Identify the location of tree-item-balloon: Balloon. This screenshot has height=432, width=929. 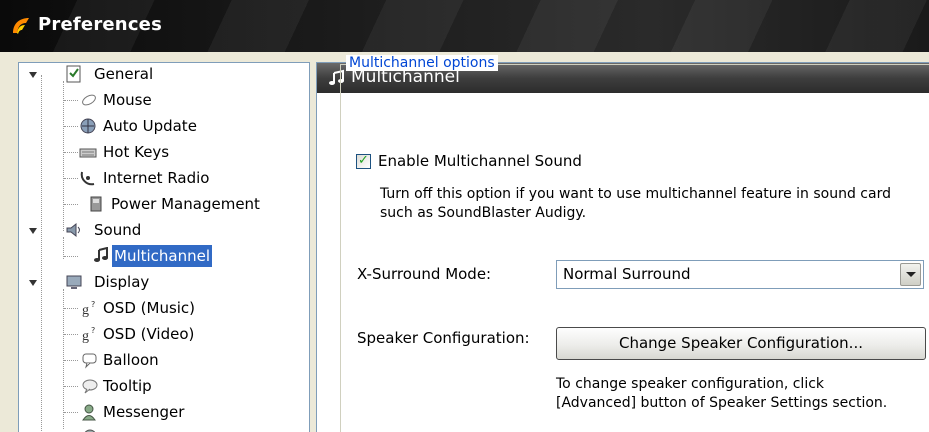
(164, 360).